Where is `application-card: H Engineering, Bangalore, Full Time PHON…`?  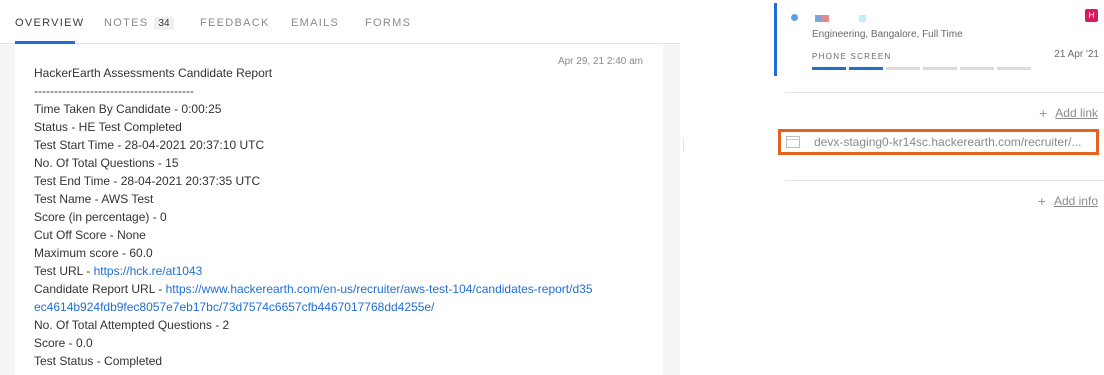
application-card: H Engineering, Bangalore, Full Time PHON… is located at coordinates (939, 39).